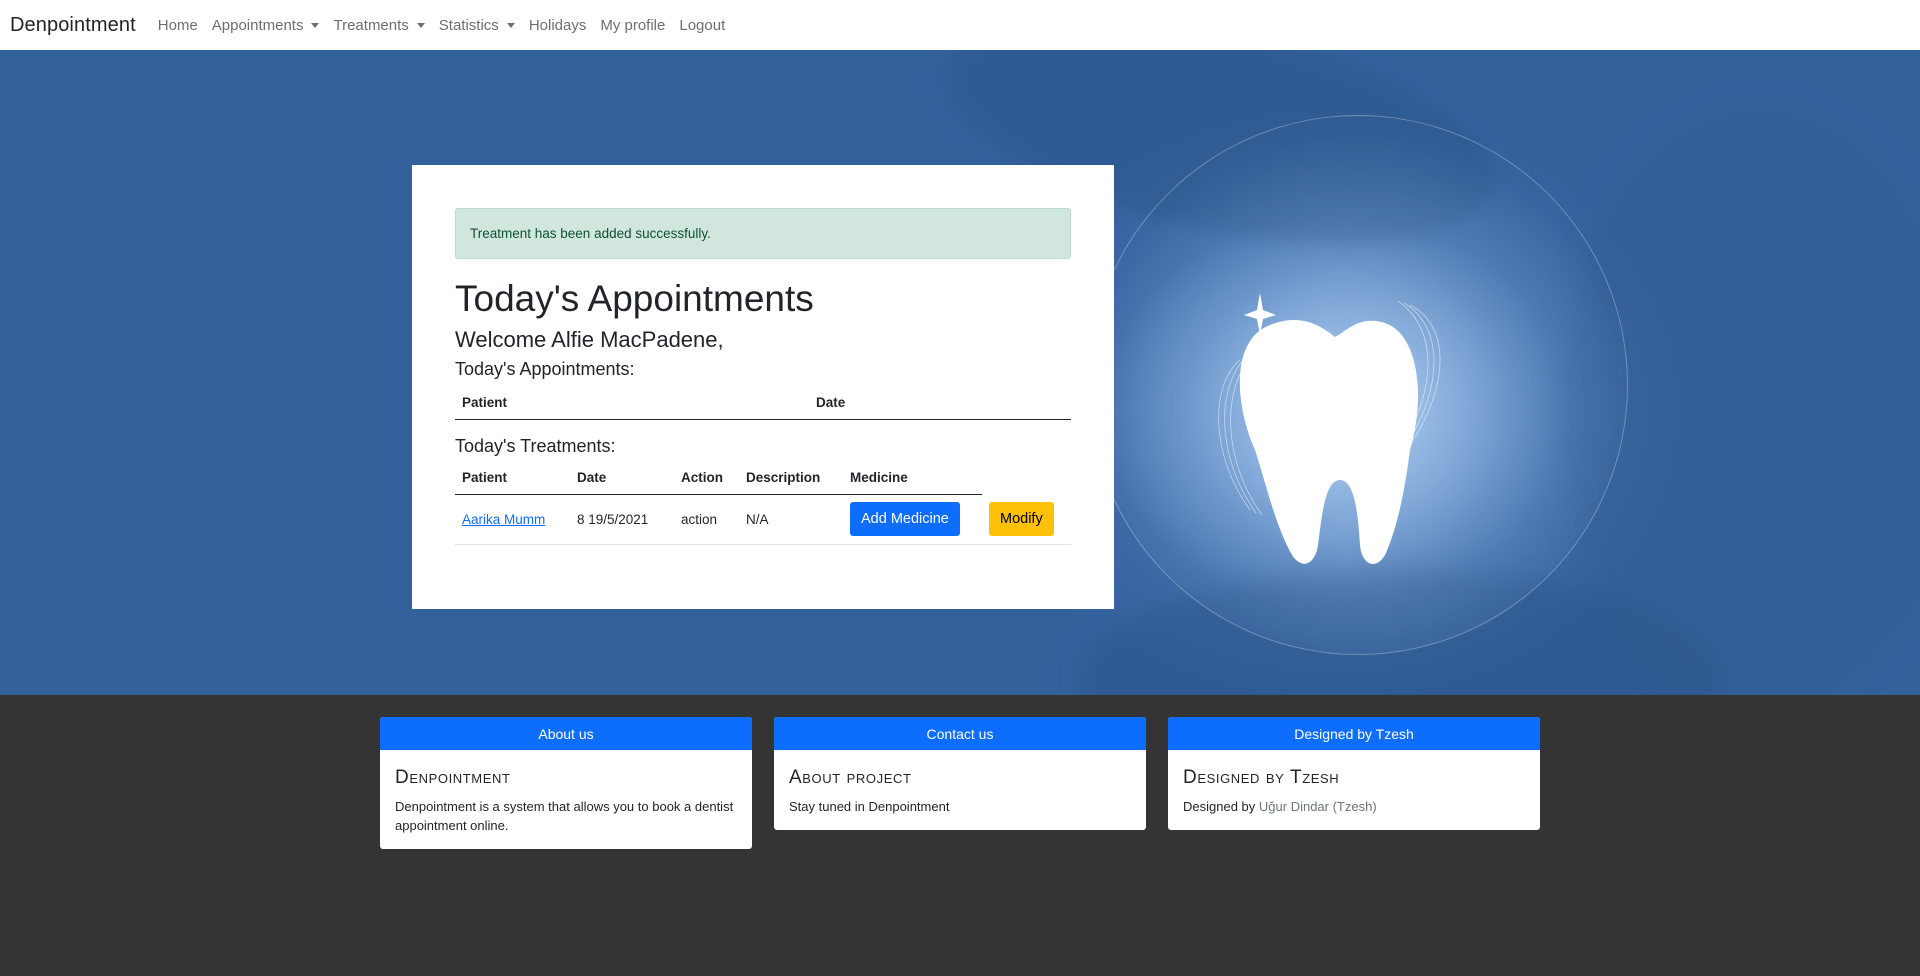  Describe the element at coordinates (960, 733) in the screenshot. I see `footer-card-header: Contact us` at that location.